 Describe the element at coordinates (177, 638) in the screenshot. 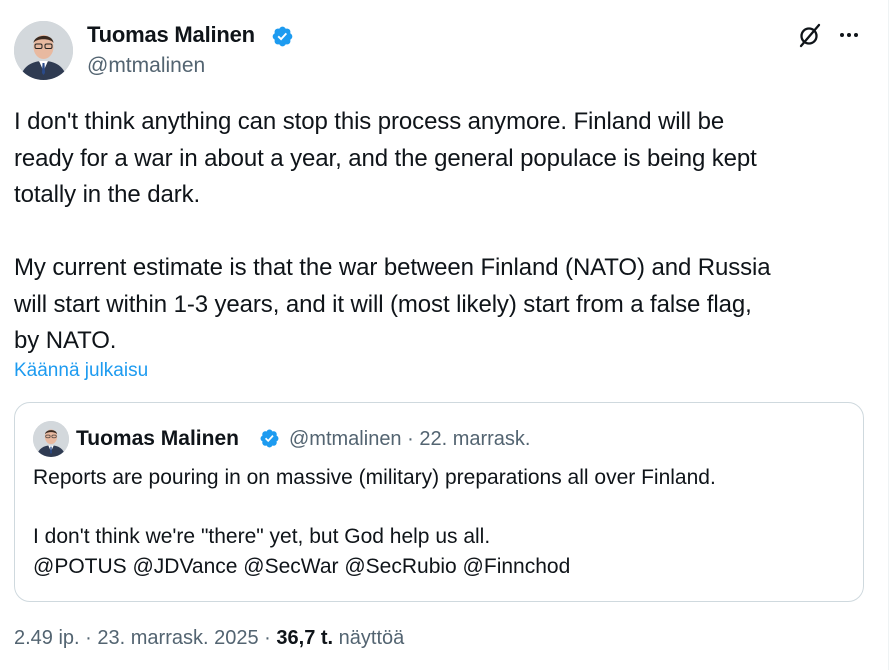

I see `post-date: 23. marrask. 2025` at that location.